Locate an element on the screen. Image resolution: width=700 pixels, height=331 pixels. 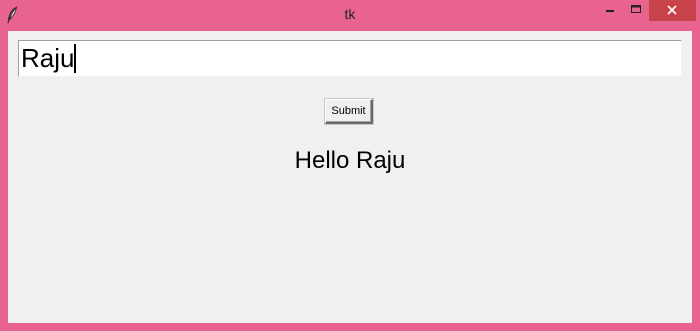
maximize-button is located at coordinates (636, 10).